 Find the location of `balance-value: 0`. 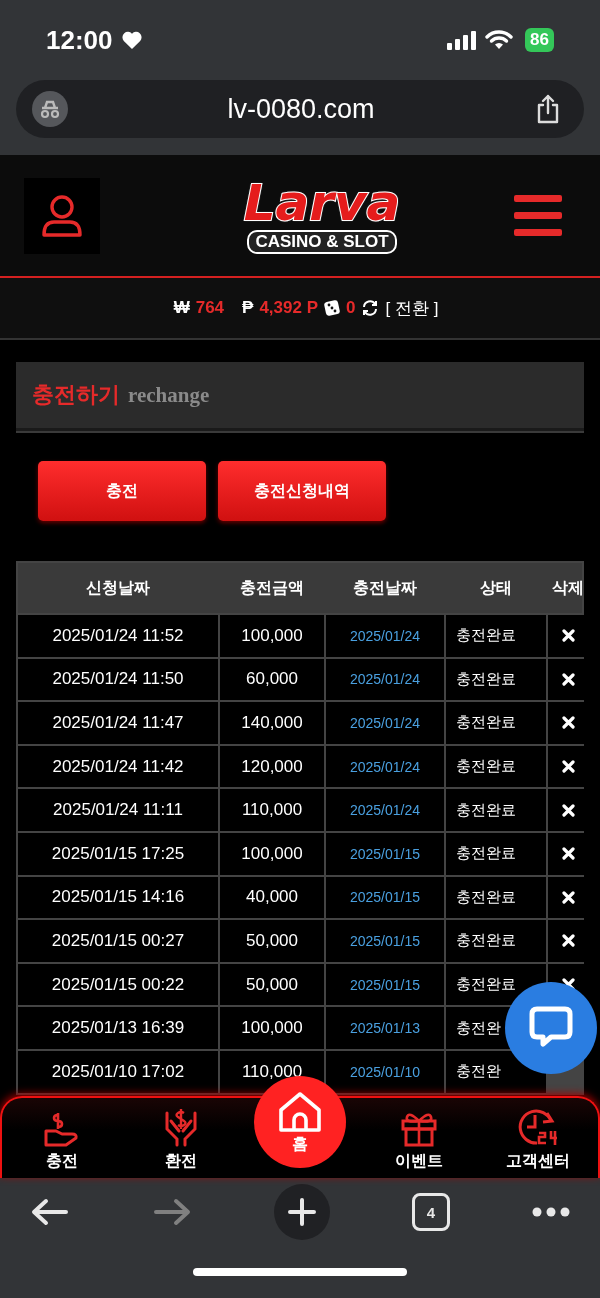

balance-value: 0 is located at coordinates (351, 308).